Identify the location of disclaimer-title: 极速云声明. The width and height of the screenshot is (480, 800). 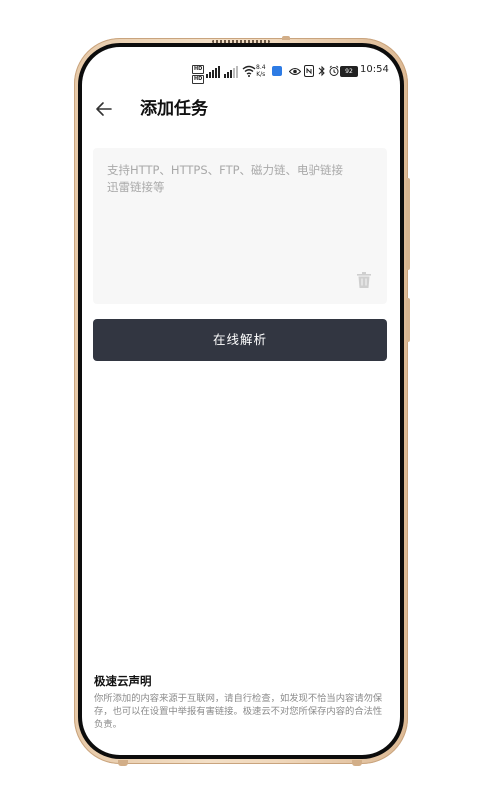
(123, 681).